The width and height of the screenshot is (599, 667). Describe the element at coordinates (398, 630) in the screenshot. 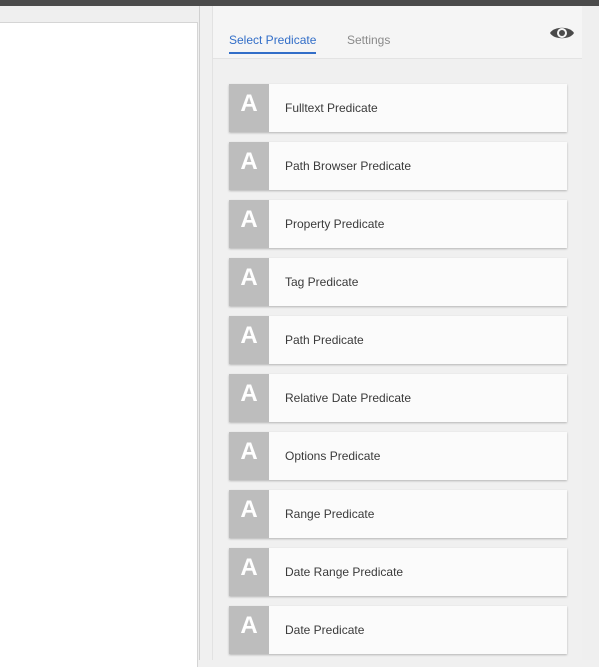

I see `predicate-date: A Date Predicate` at that location.